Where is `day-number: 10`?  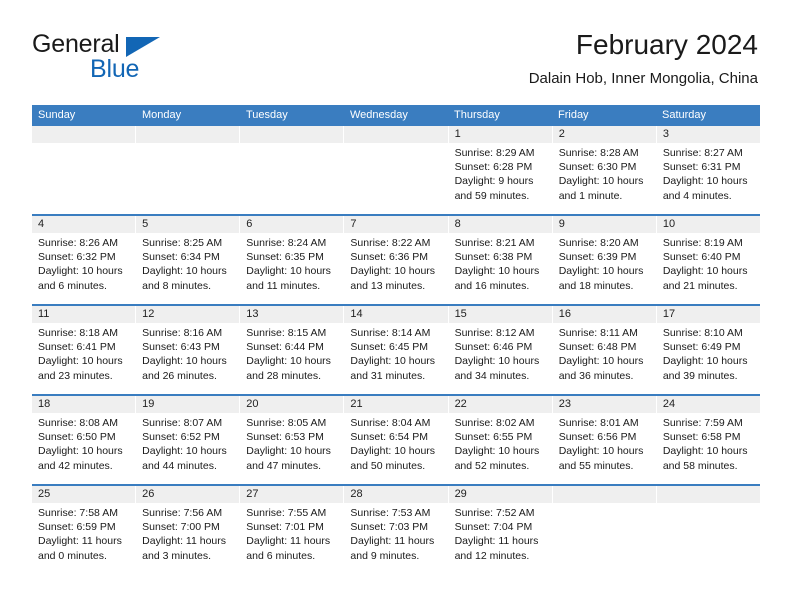
day-number: 10 is located at coordinates (708, 224).